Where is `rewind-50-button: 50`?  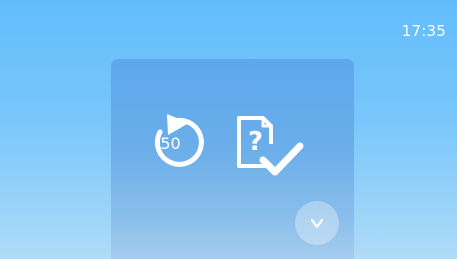 rewind-50-button: 50 is located at coordinates (176, 142).